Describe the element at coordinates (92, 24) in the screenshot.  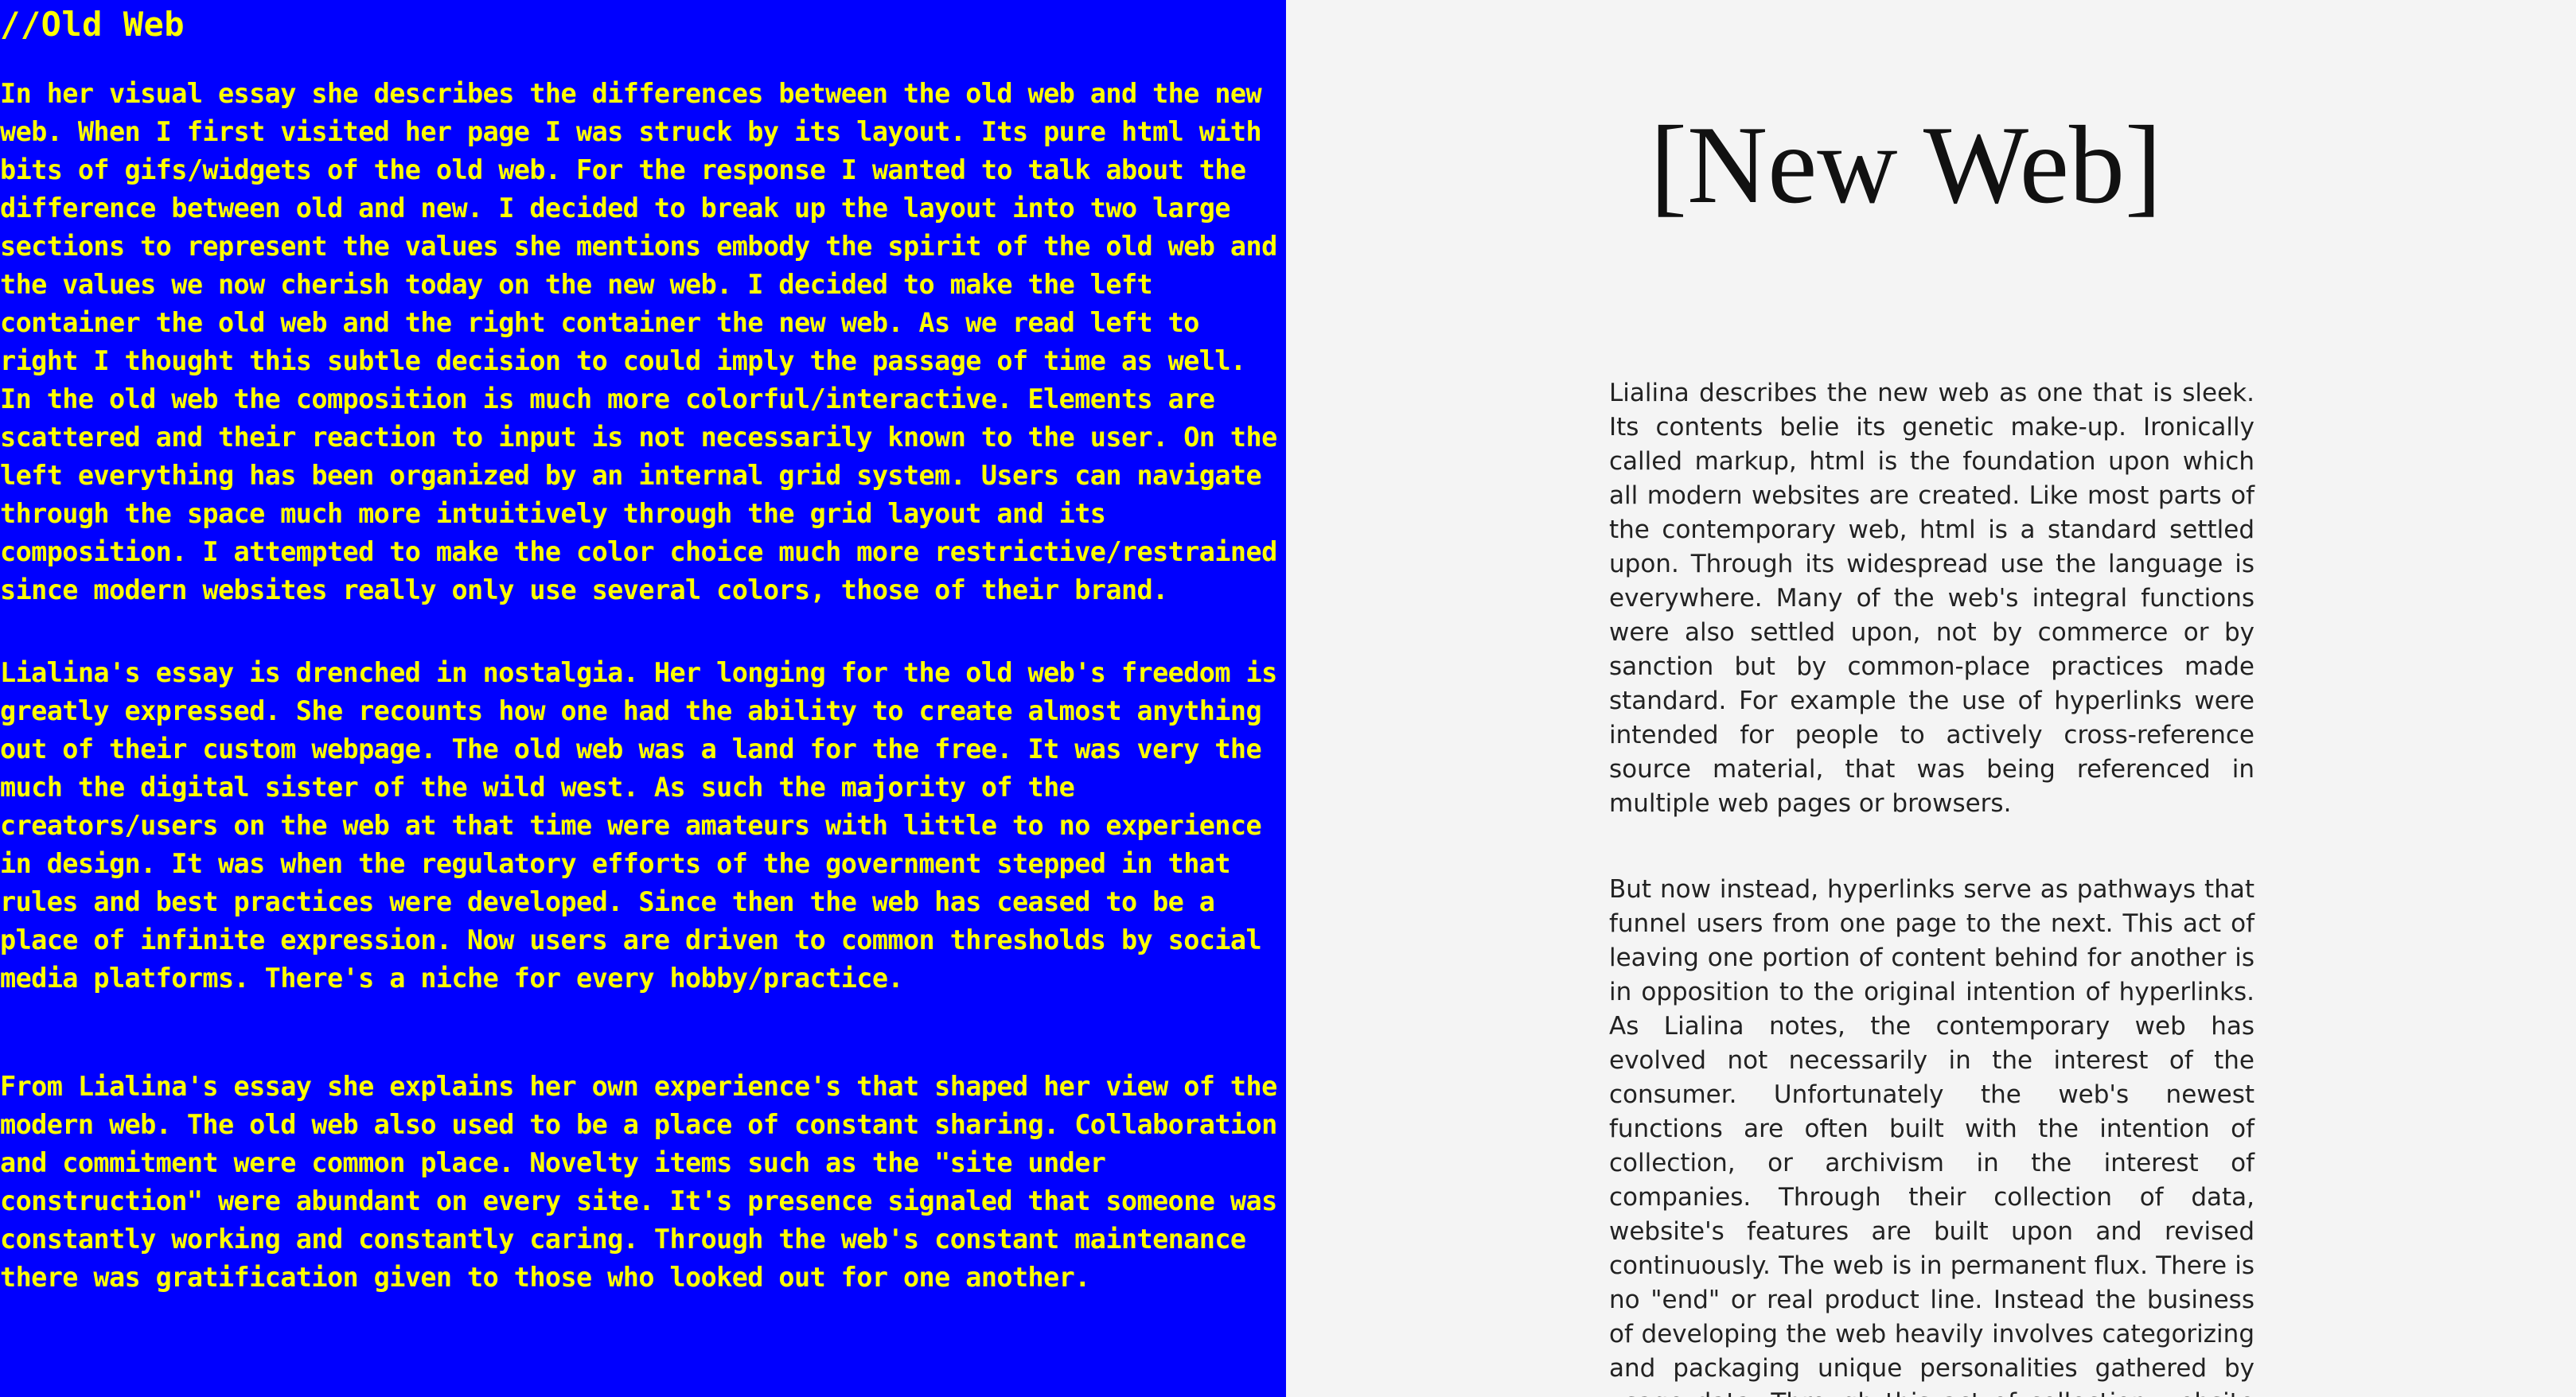
I see `old-web-title: //Old Web` at that location.